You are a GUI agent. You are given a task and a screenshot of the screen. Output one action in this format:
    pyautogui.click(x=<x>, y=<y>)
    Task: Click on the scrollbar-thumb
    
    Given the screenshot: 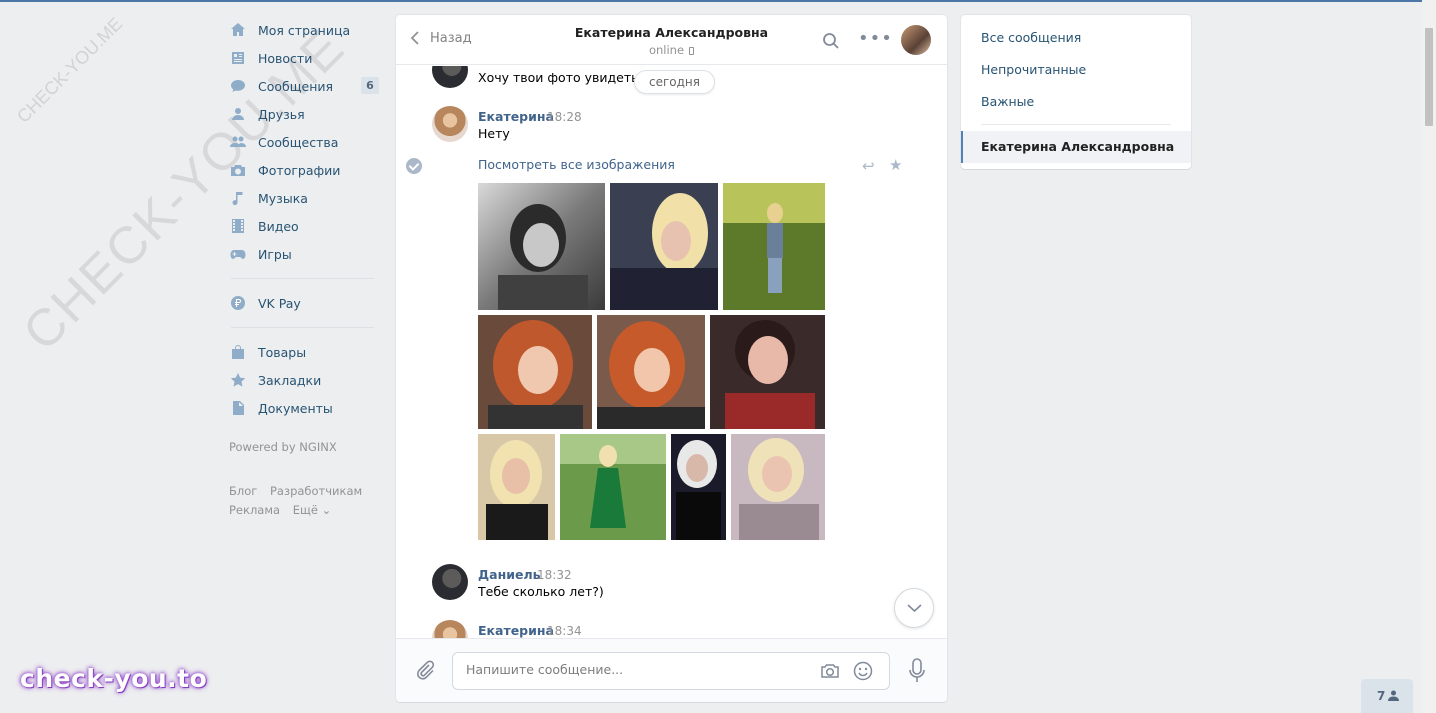 What is the action you would take?
    pyautogui.click(x=1429, y=77)
    